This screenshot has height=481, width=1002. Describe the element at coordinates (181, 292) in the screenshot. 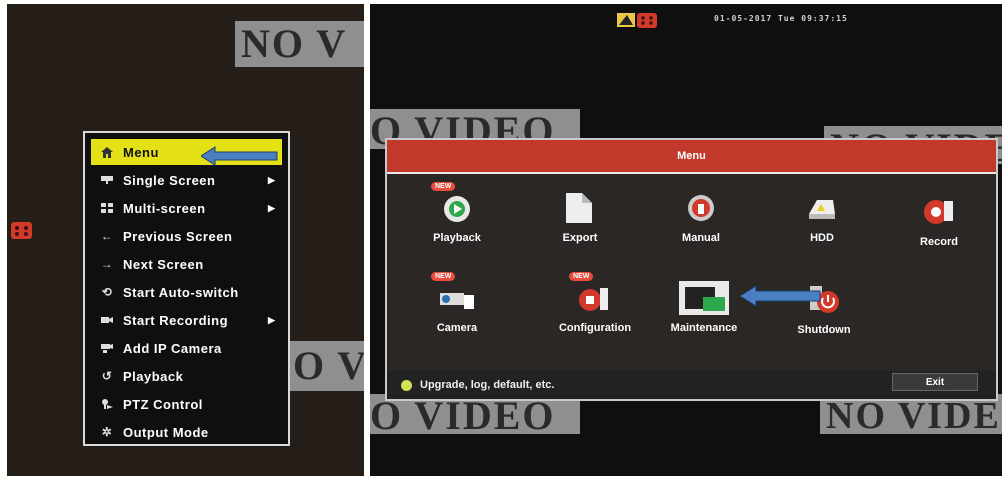

I see `menu-item-label: Start Auto-switch` at that location.